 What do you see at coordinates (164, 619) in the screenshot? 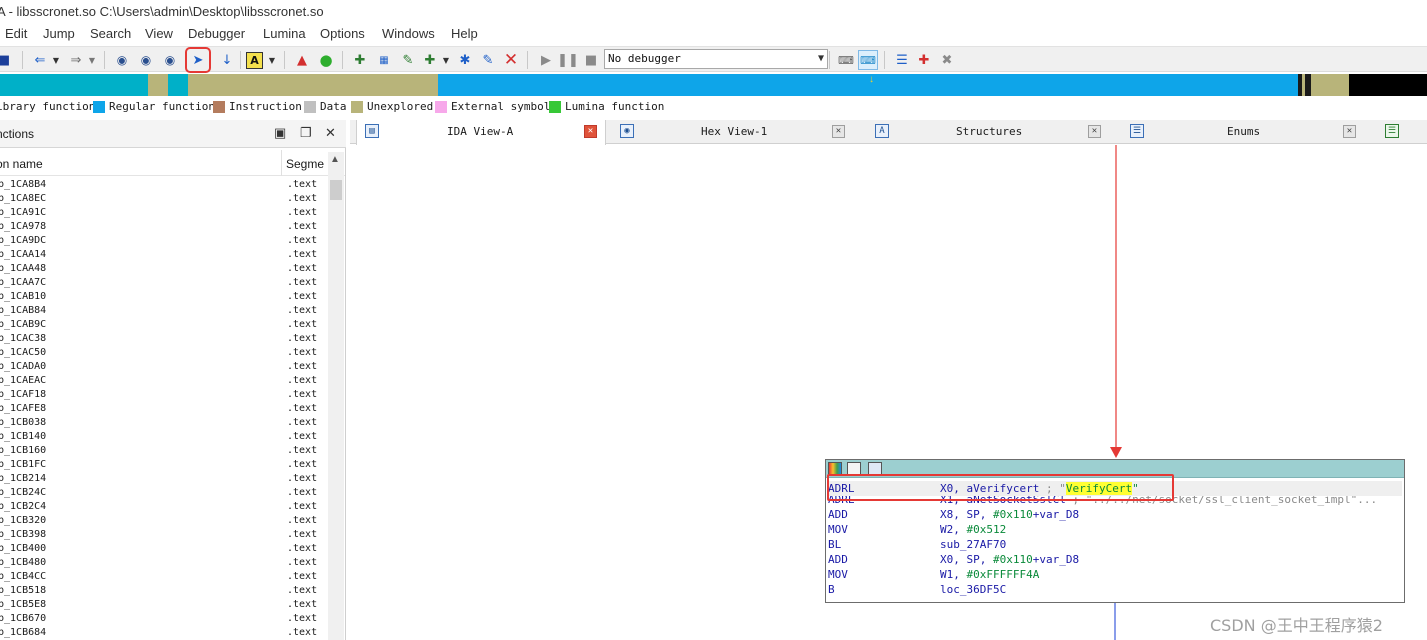
I see `list-item: b_1CB670 .text` at bounding box center [164, 619].